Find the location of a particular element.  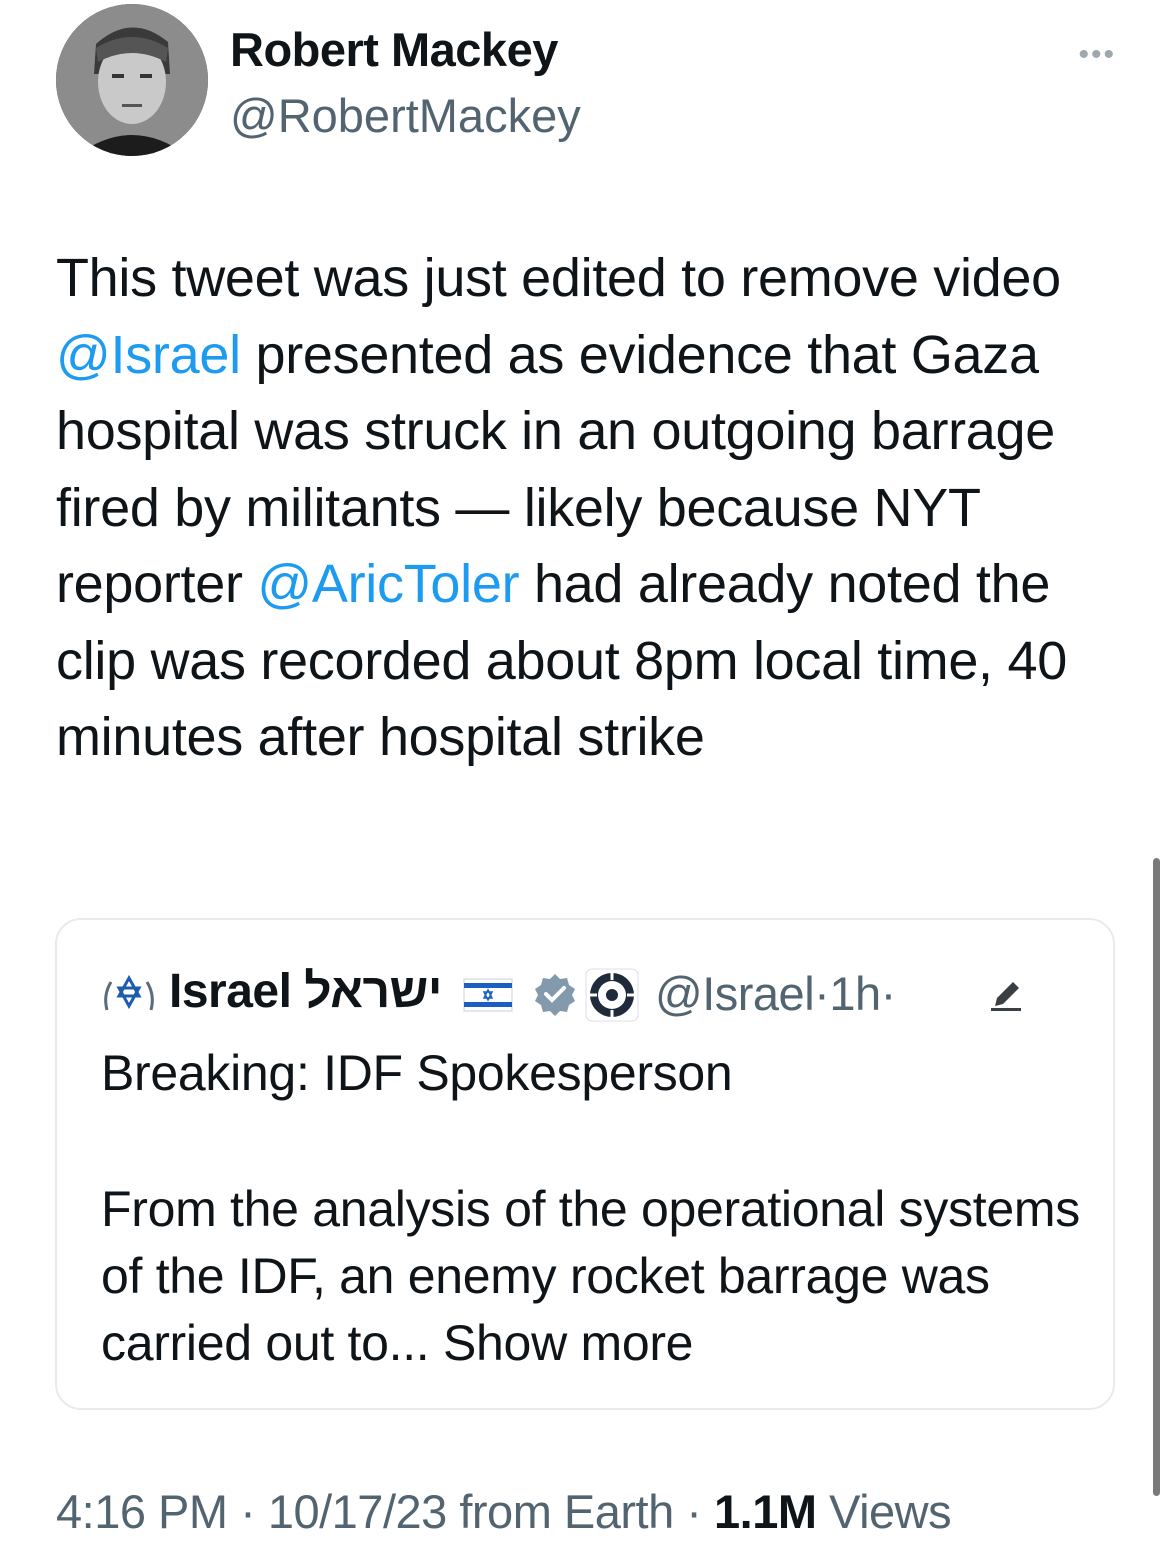

quoted-author-name: Israel ישראל is located at coordinates (305, 991).